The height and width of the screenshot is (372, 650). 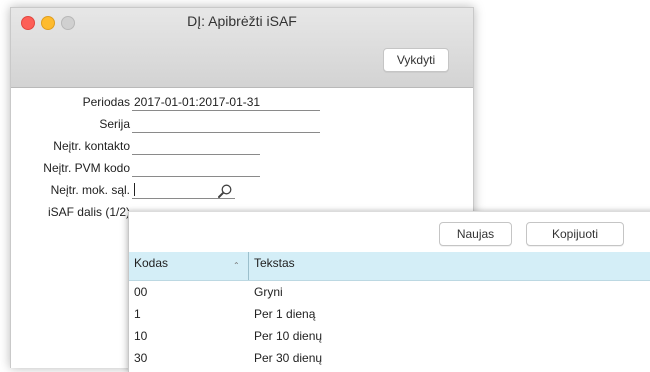 I want to click on periodas-label: Periodas, so click(x=106, y=102).